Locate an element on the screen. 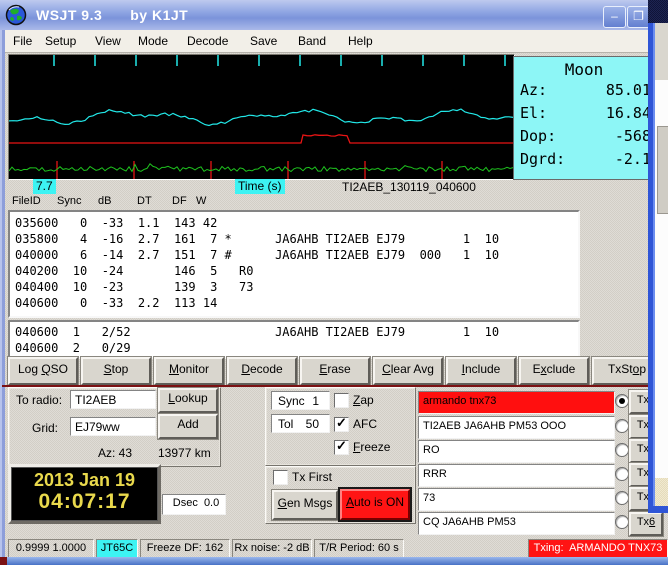  taskbar-edge is located at coordinates (334, 561).